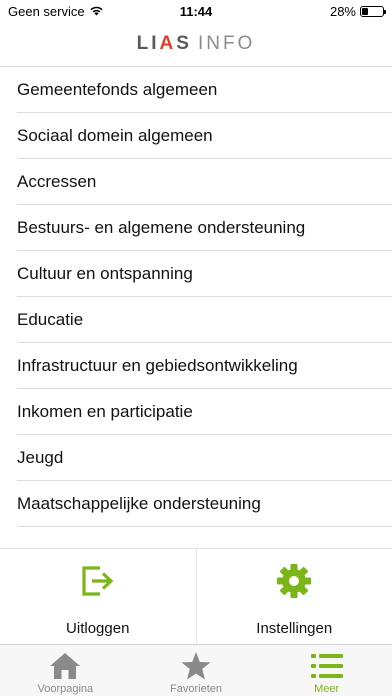  I want to click on list-item-accressen: Accressen, so click(204, 182).